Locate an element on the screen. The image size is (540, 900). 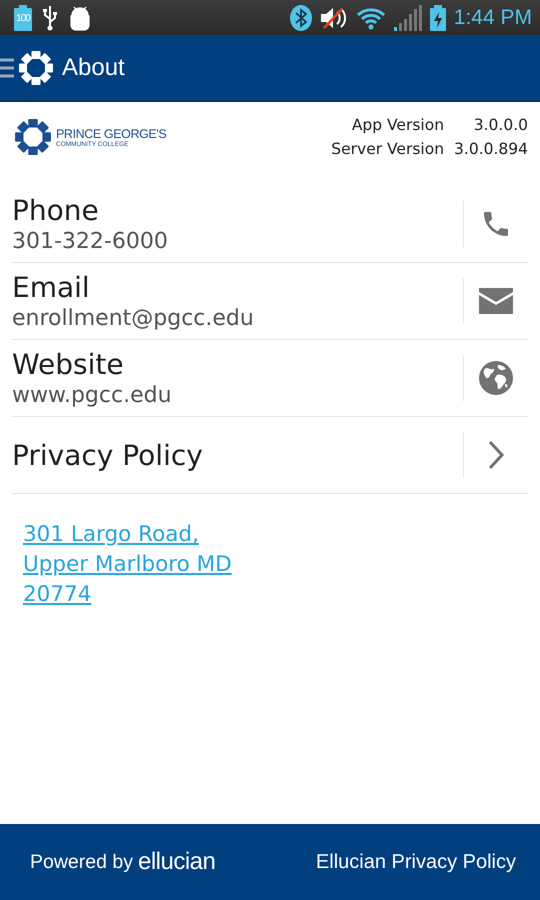
powered-by-text: Powered by is located at coordinates (81, 862).